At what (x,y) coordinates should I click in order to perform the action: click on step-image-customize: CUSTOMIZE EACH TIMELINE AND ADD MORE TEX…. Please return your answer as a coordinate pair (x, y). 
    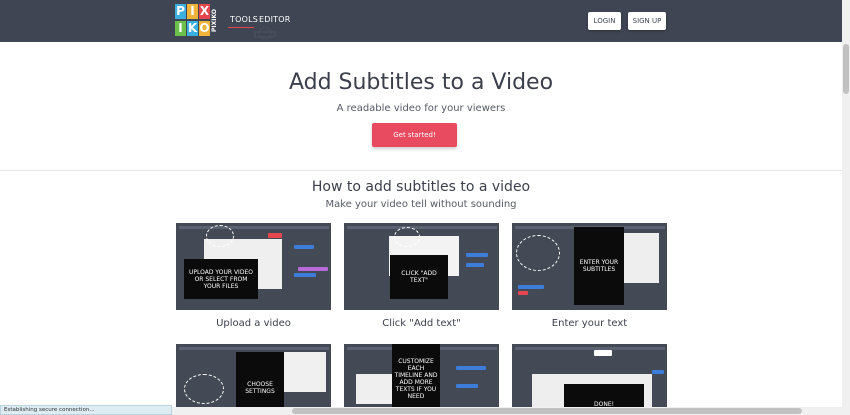
    Looking at the image, I should click on (421, 379).